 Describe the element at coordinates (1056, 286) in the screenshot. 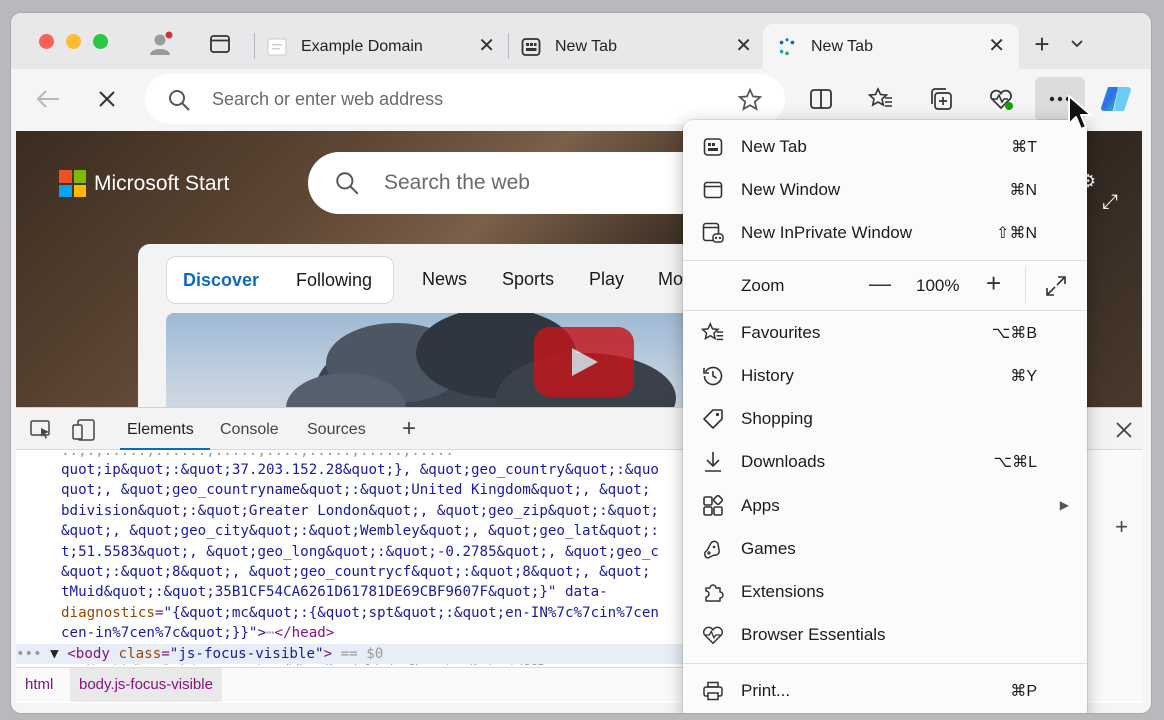

I see `fullscreen-icon` at that location.